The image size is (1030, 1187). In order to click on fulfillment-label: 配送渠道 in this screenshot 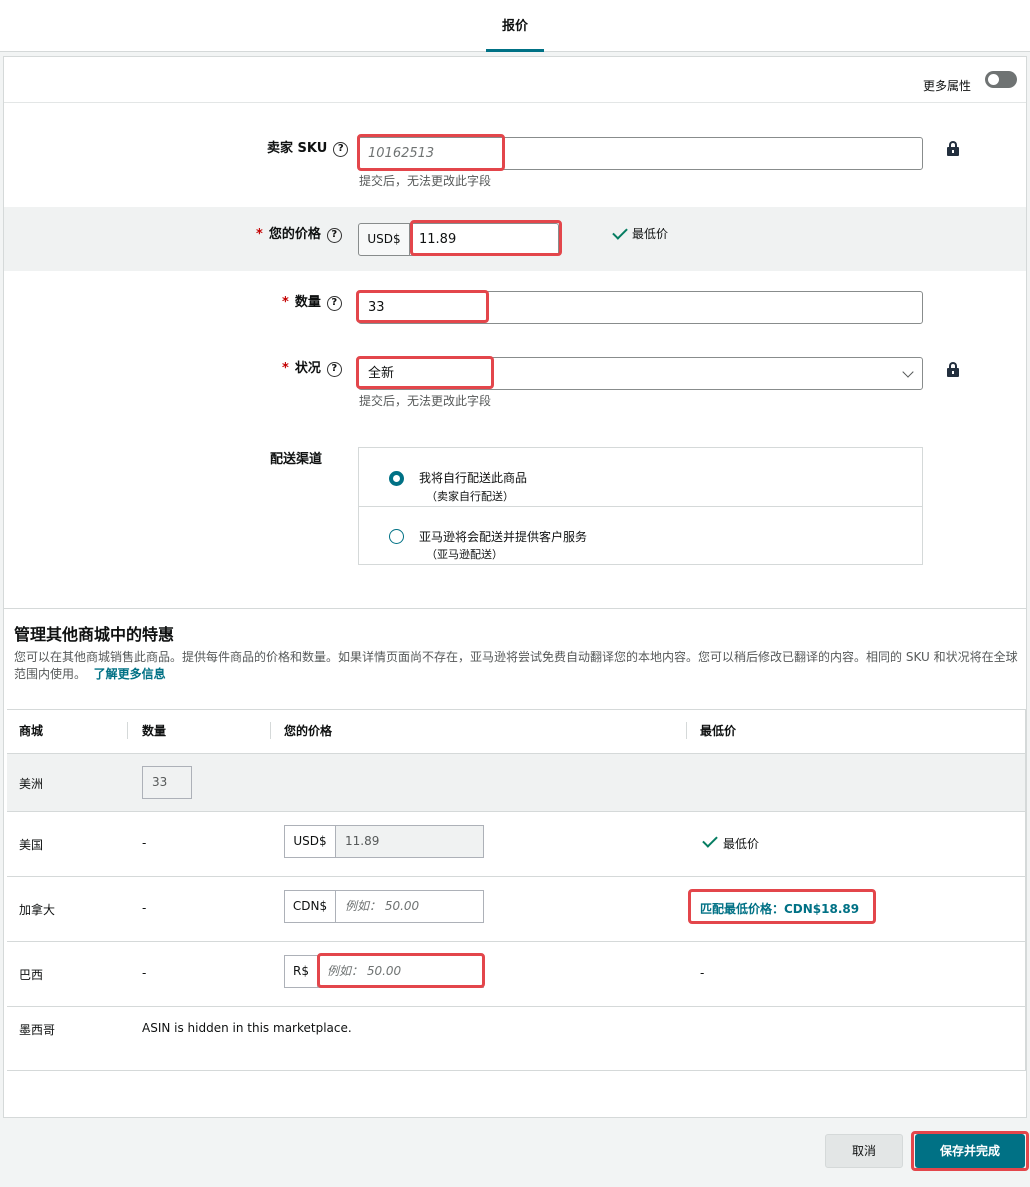, I will do `click(296, 459)`.